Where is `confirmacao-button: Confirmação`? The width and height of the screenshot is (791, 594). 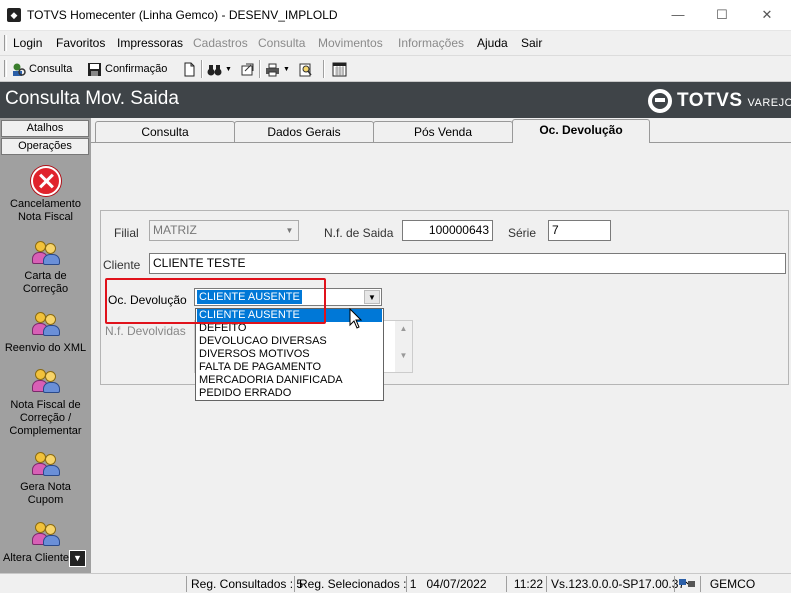
confirmacao-button: Confirmação is located at coordinates (127, 69).